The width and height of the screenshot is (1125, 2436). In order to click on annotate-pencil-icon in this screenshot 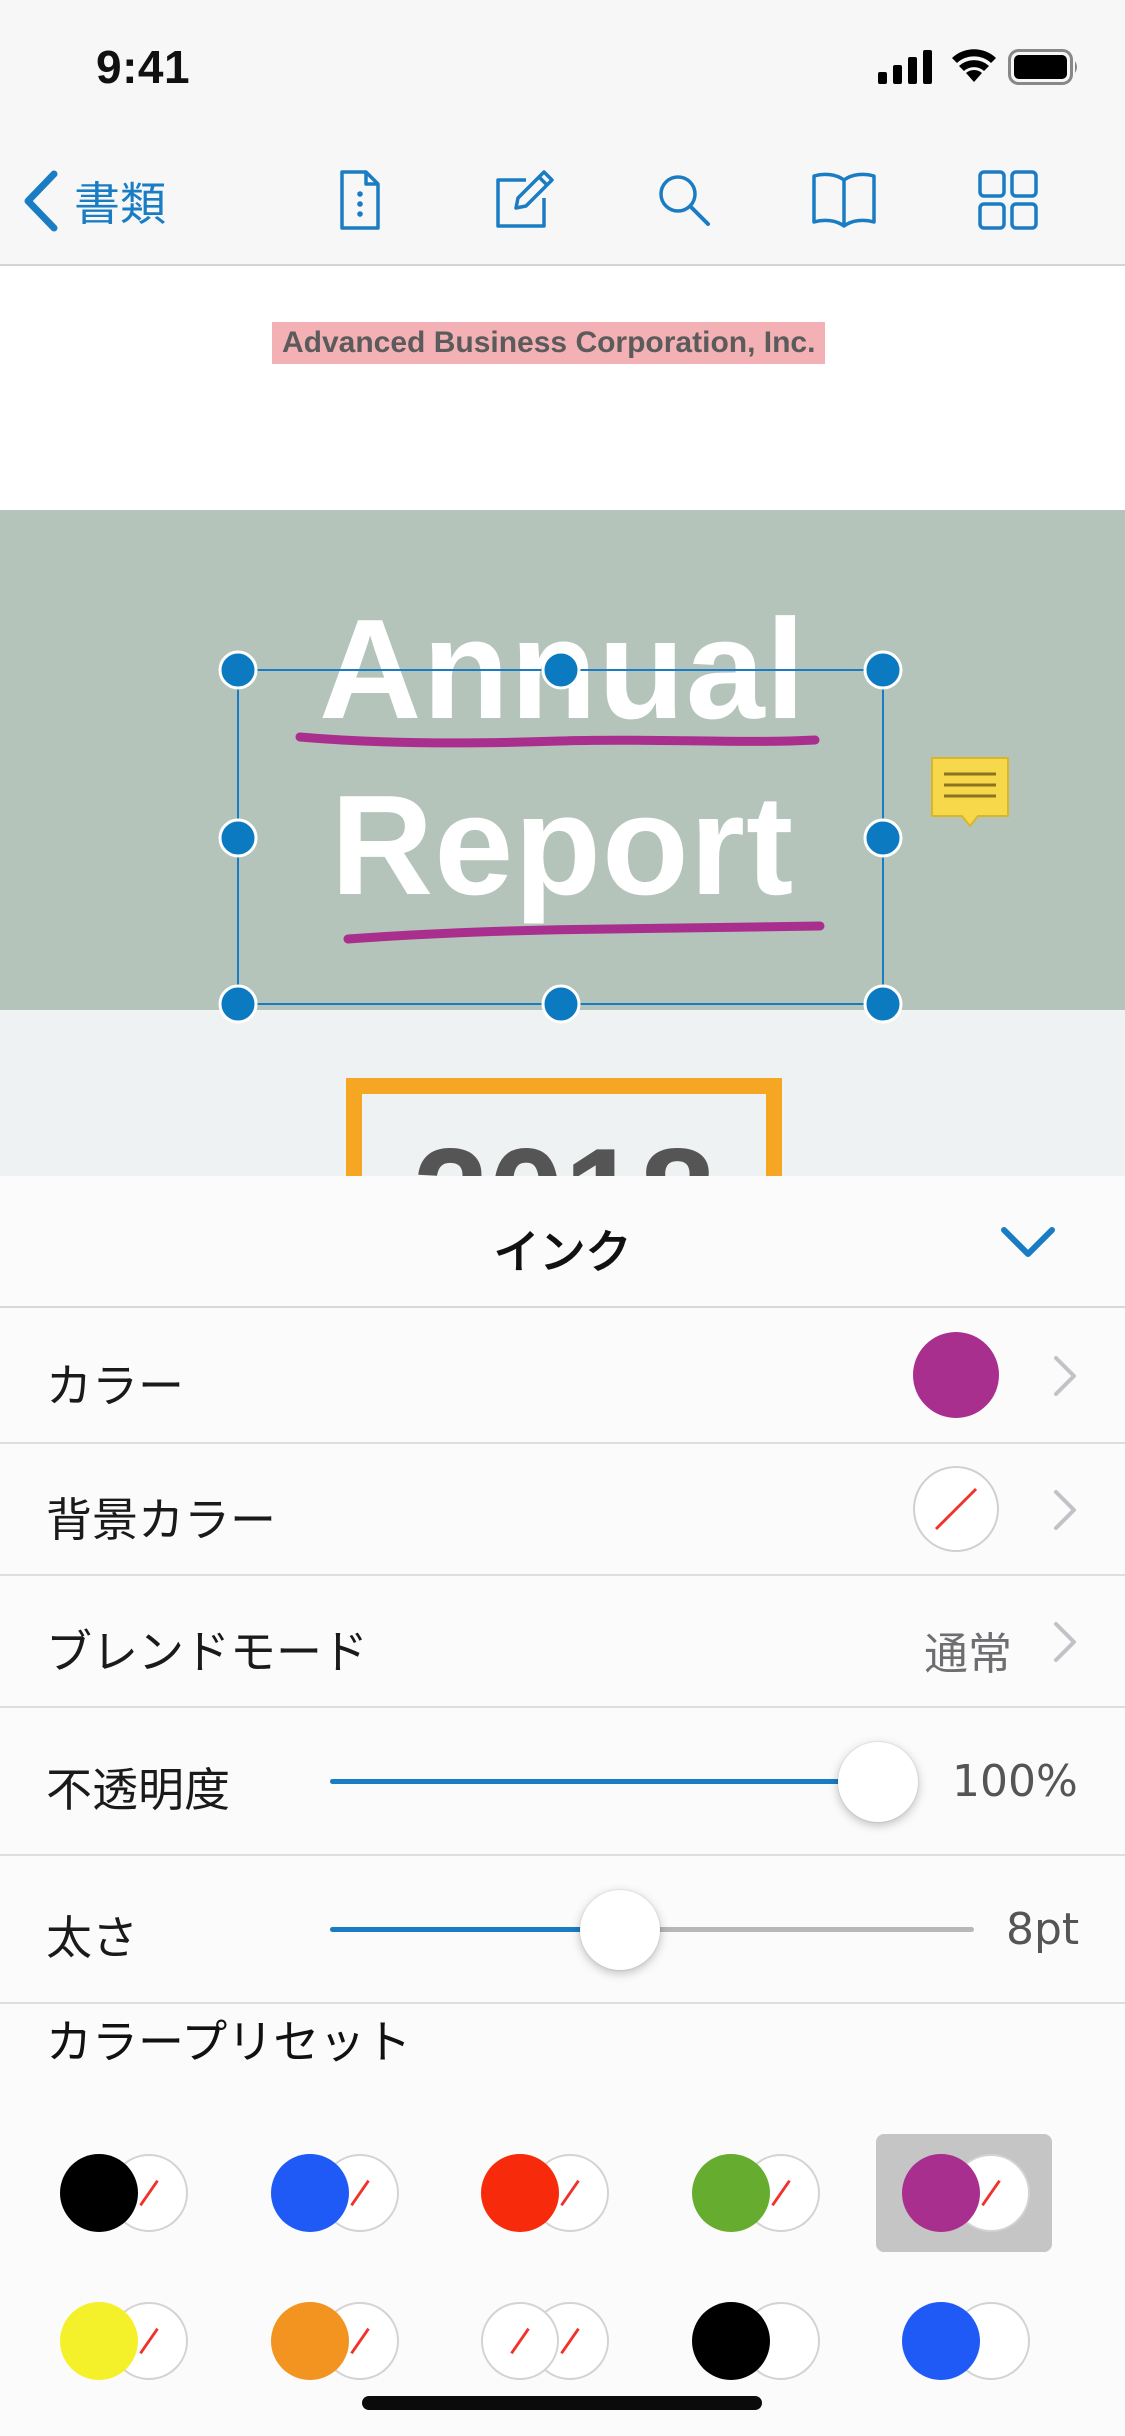, I will do `click(525, 199)`.